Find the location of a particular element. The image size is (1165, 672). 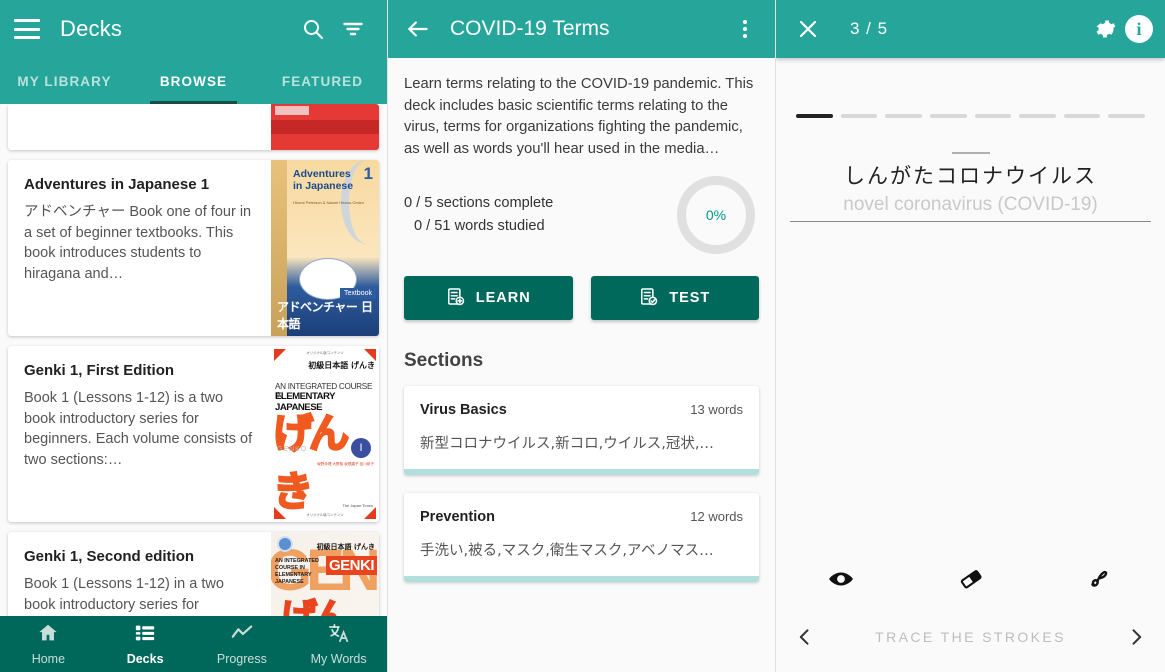

bottom-nav-my-words: My Words is located at coordinates (338, 644).